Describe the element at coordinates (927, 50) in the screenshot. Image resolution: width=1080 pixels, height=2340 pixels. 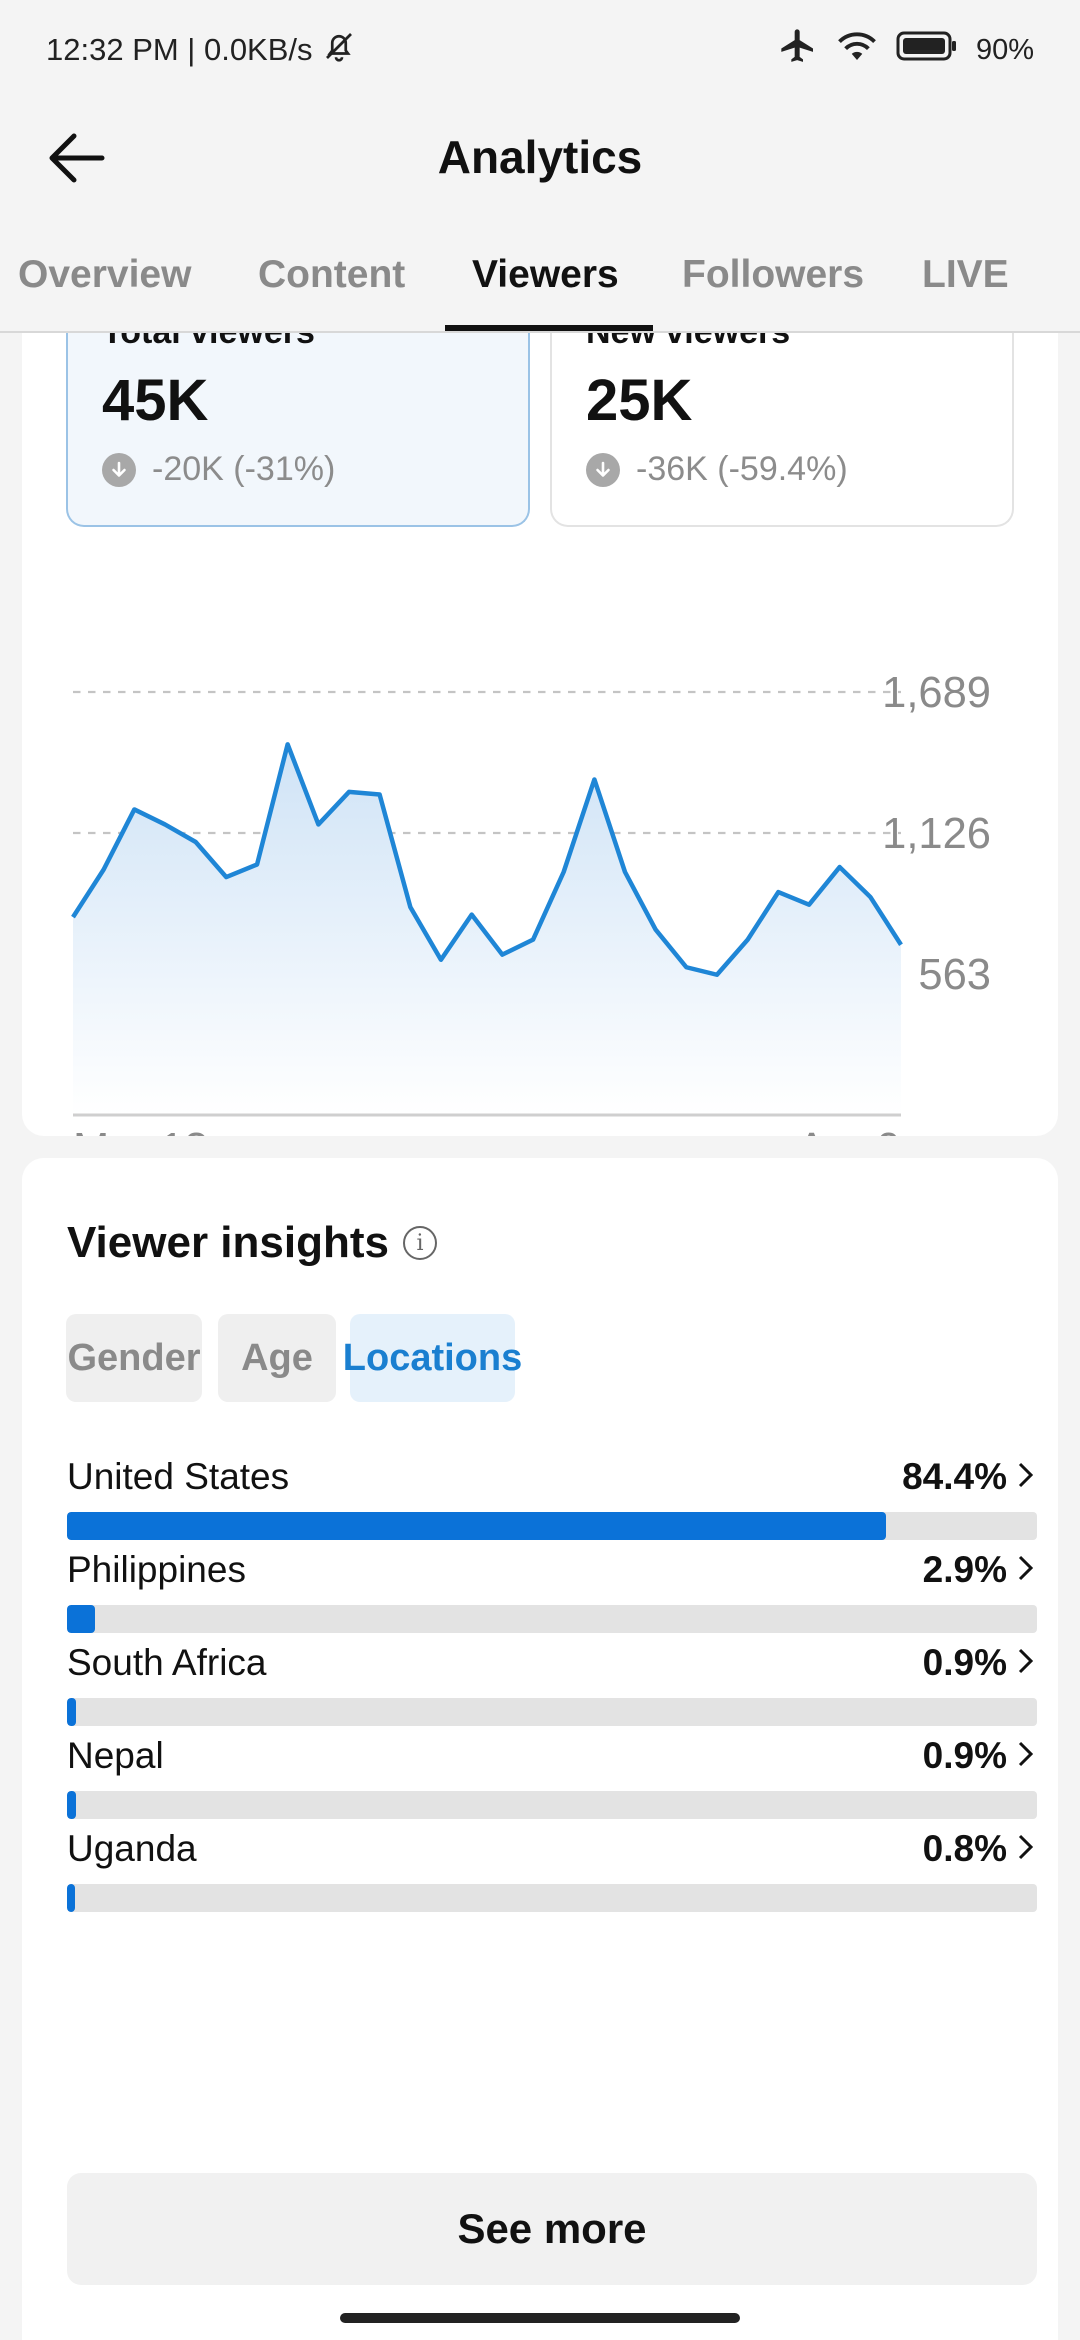
I see `battery-icon` at that location.